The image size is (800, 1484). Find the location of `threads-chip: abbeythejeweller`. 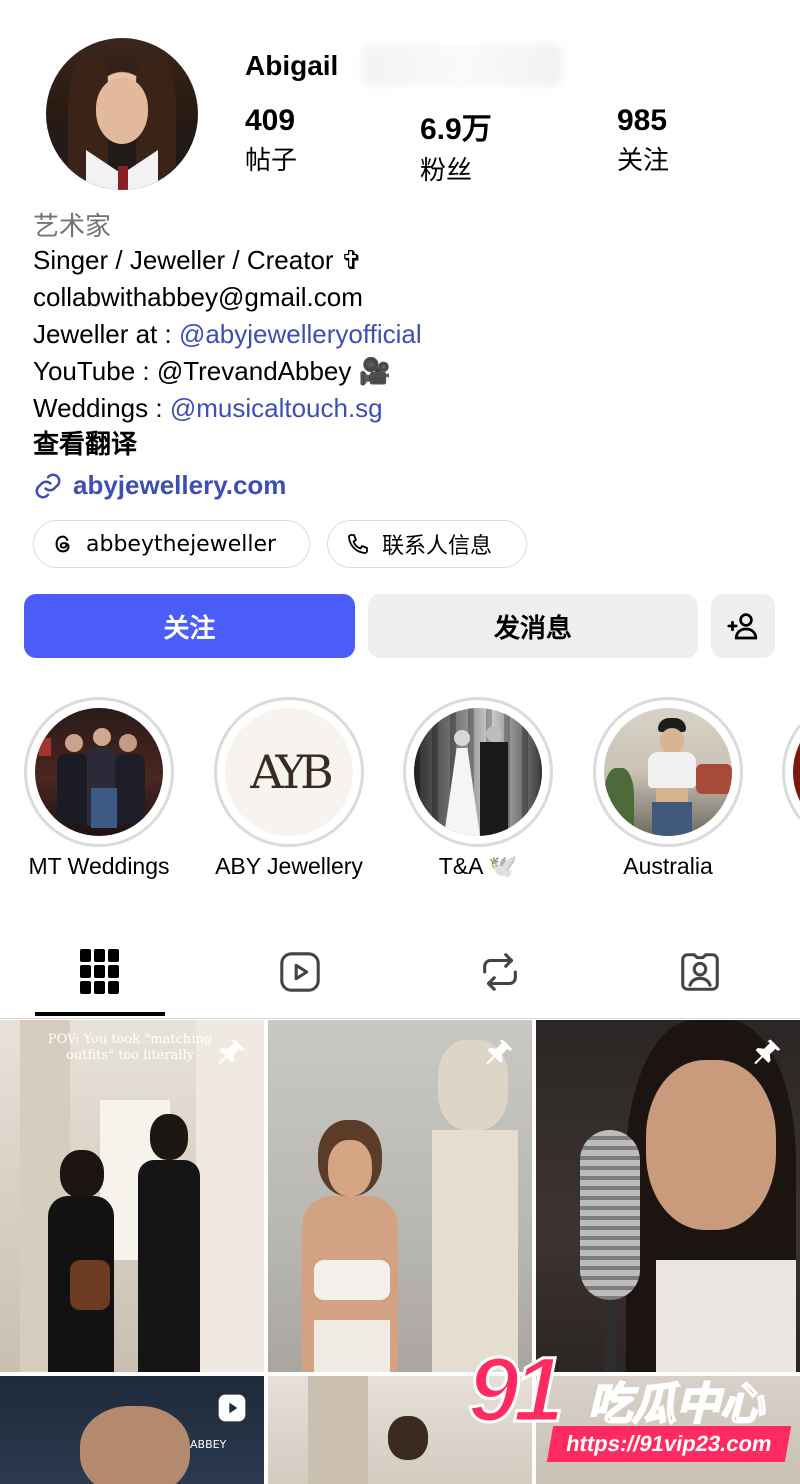

threads-chip: abbeythejeweller is located at coordinates (171, 544).